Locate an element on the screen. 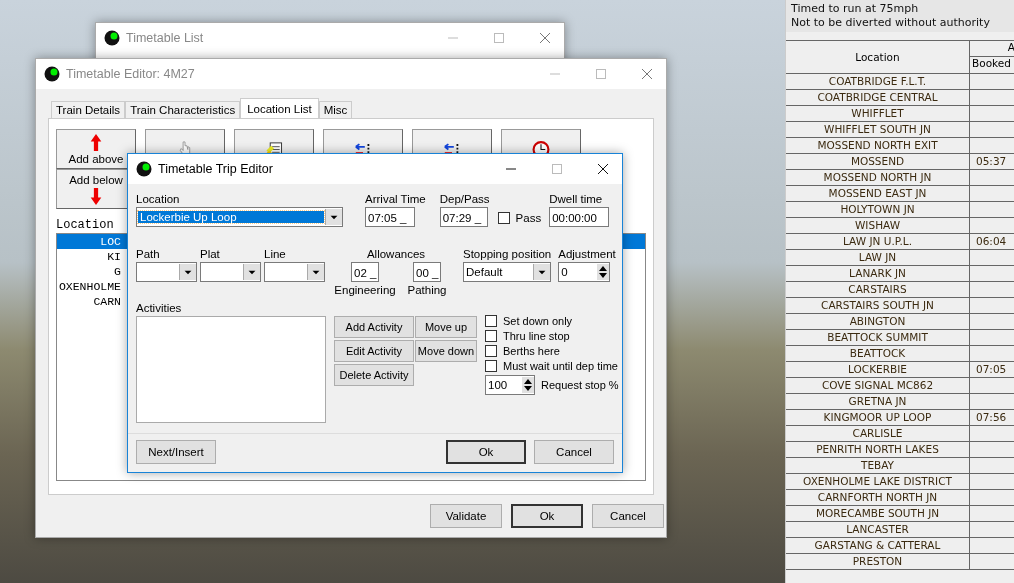  note-text: Timed to run at 75mph is located at coordinates (855, 9).